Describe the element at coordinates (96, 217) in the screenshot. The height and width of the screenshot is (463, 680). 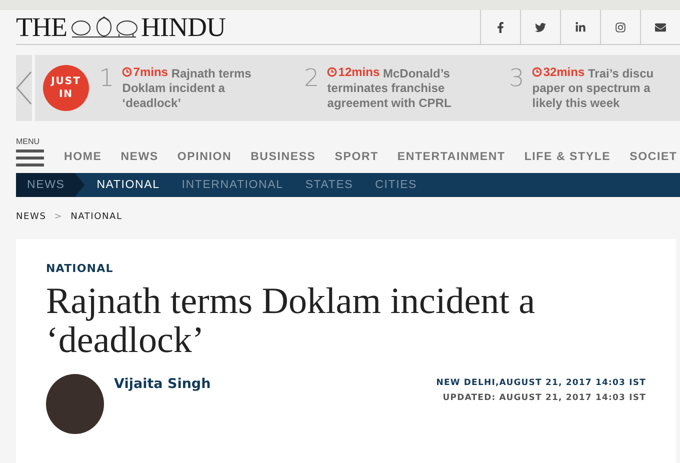
I see `breadcrumb-link: NATIONAL` at that location.